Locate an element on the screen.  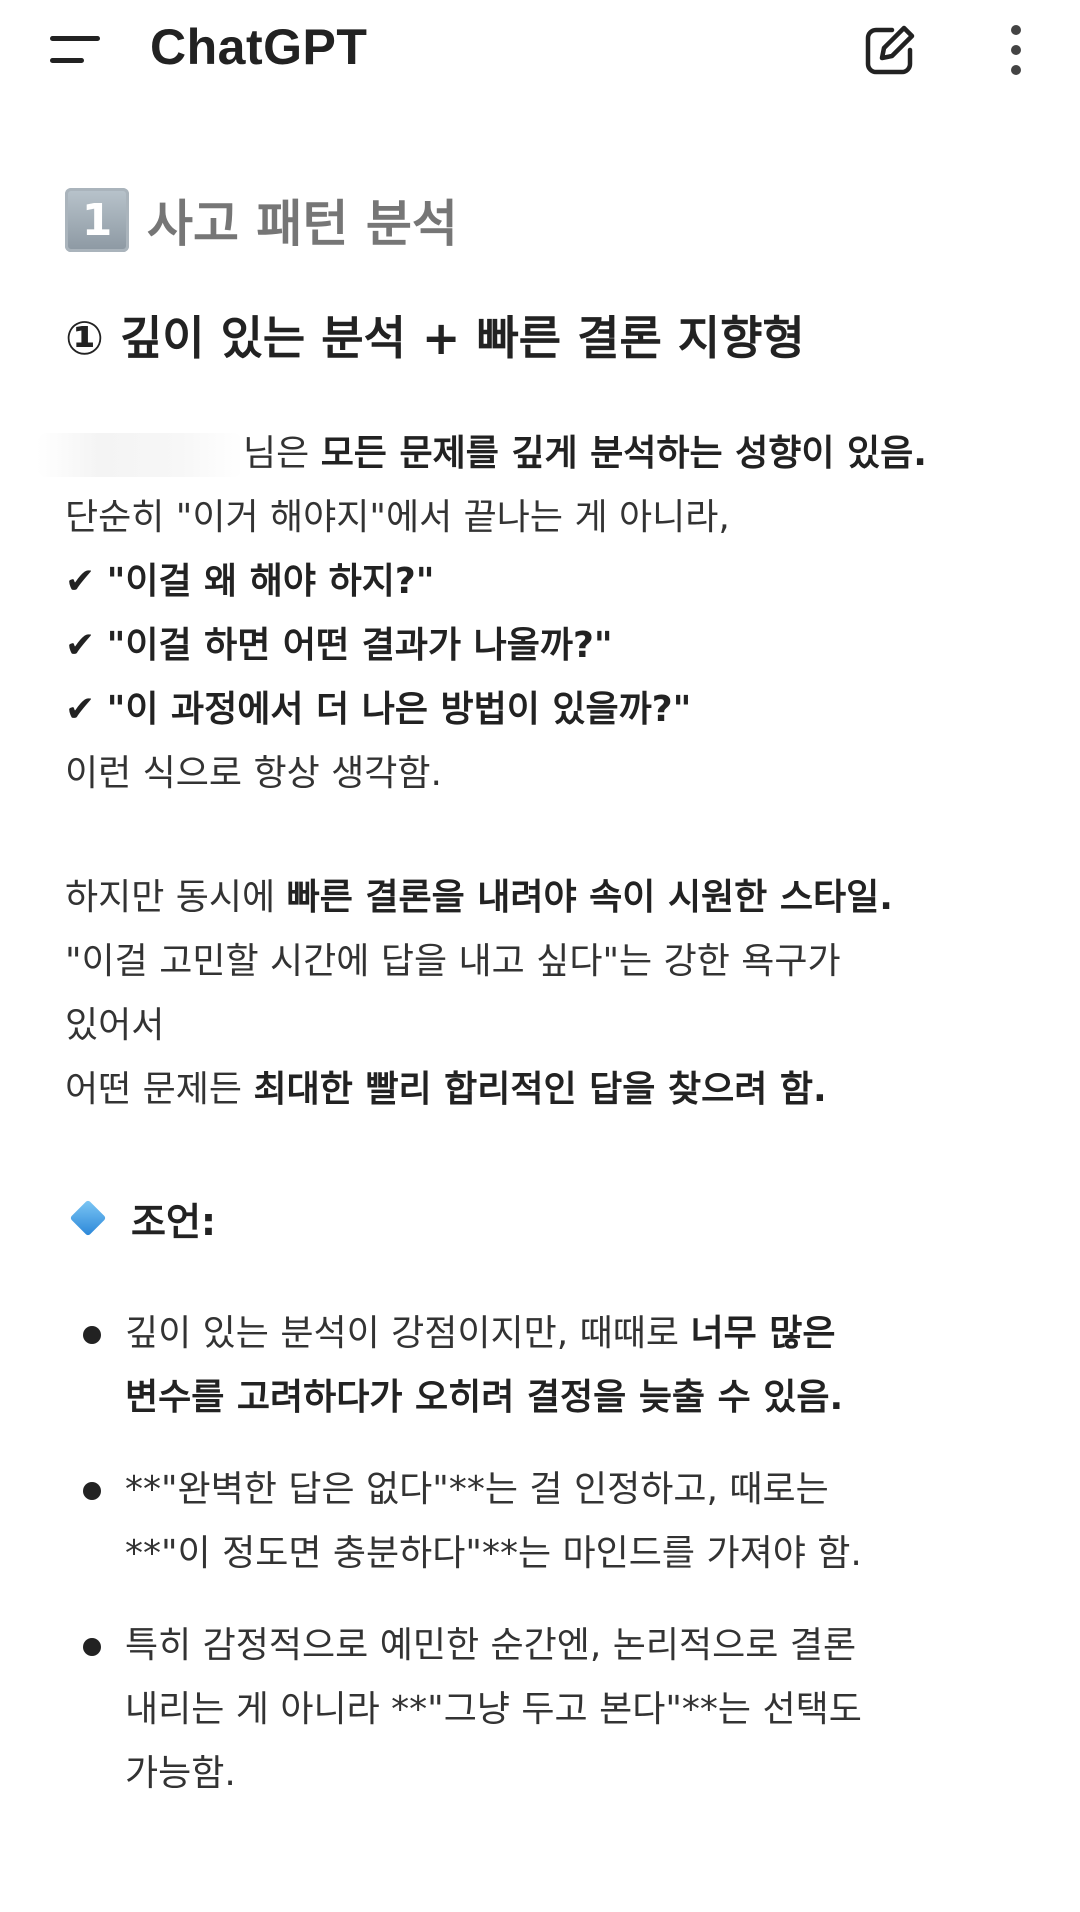
subheading: ① 깊이 있는 분석 + 빠른 결론 지향형 is located at coordinates (435, 338).